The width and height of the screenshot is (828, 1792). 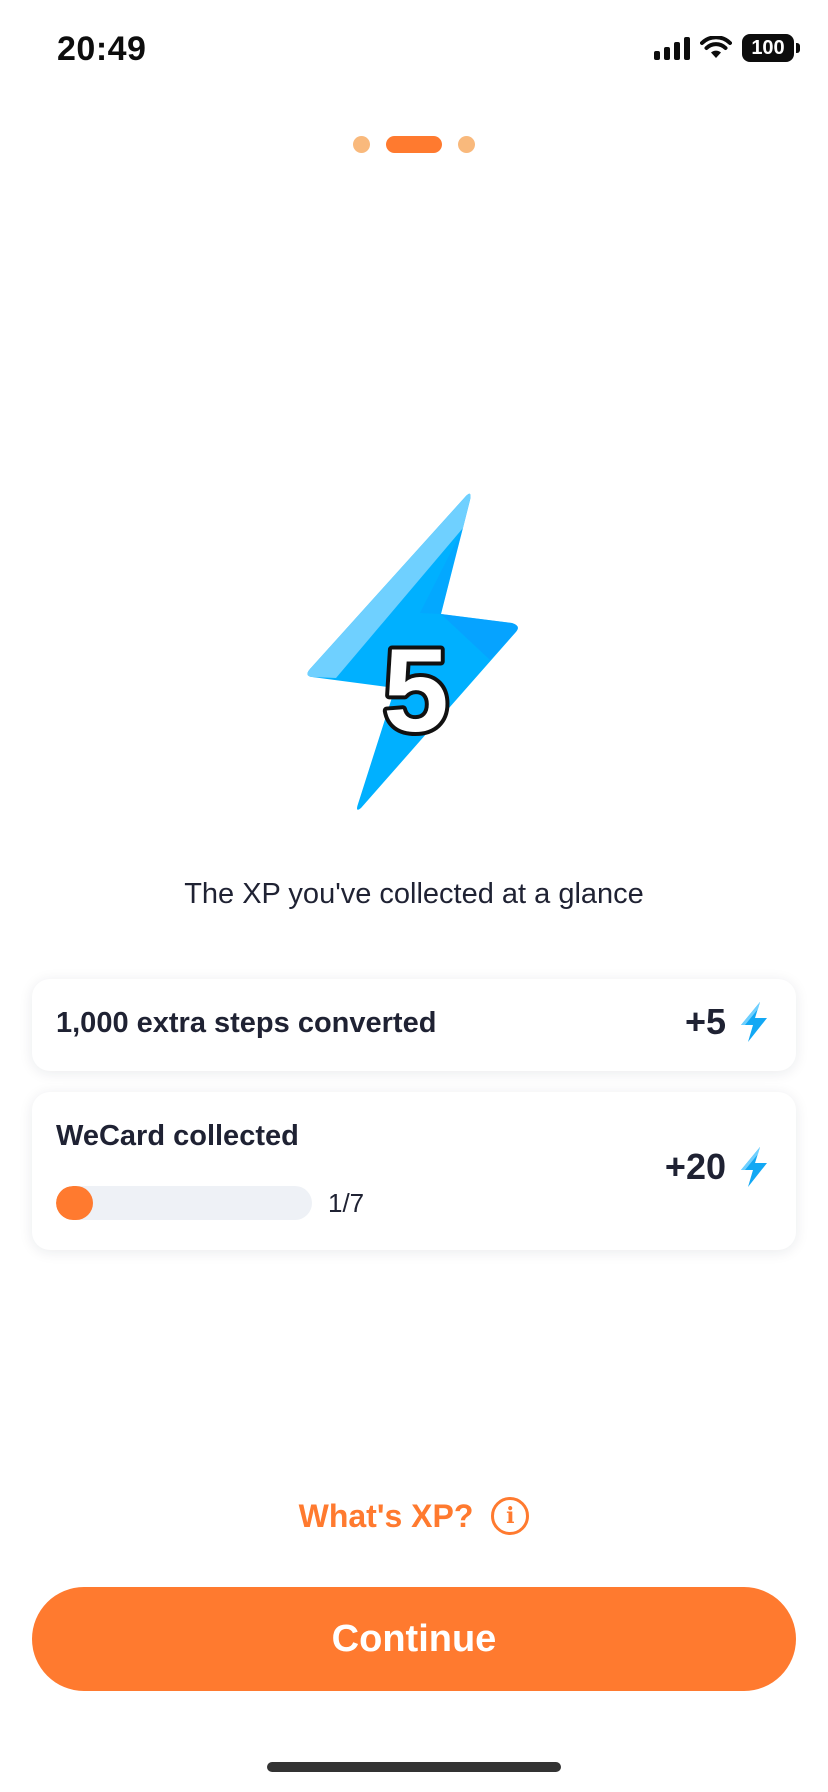 What do you see at coordinates (716, 47) in the screenshot?
I see `wifi-icon` at bounding box center [716, 47].